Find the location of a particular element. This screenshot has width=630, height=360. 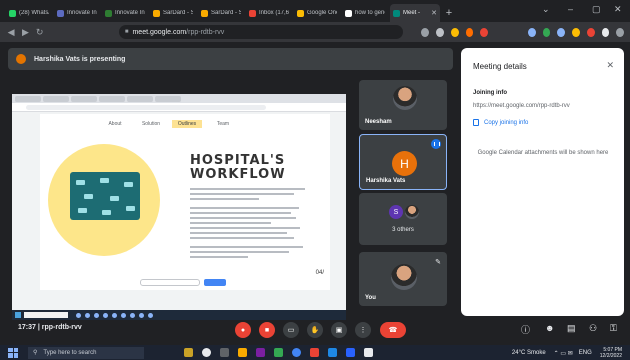

present-now-button: ▣ is located at coordinates (339, 330).